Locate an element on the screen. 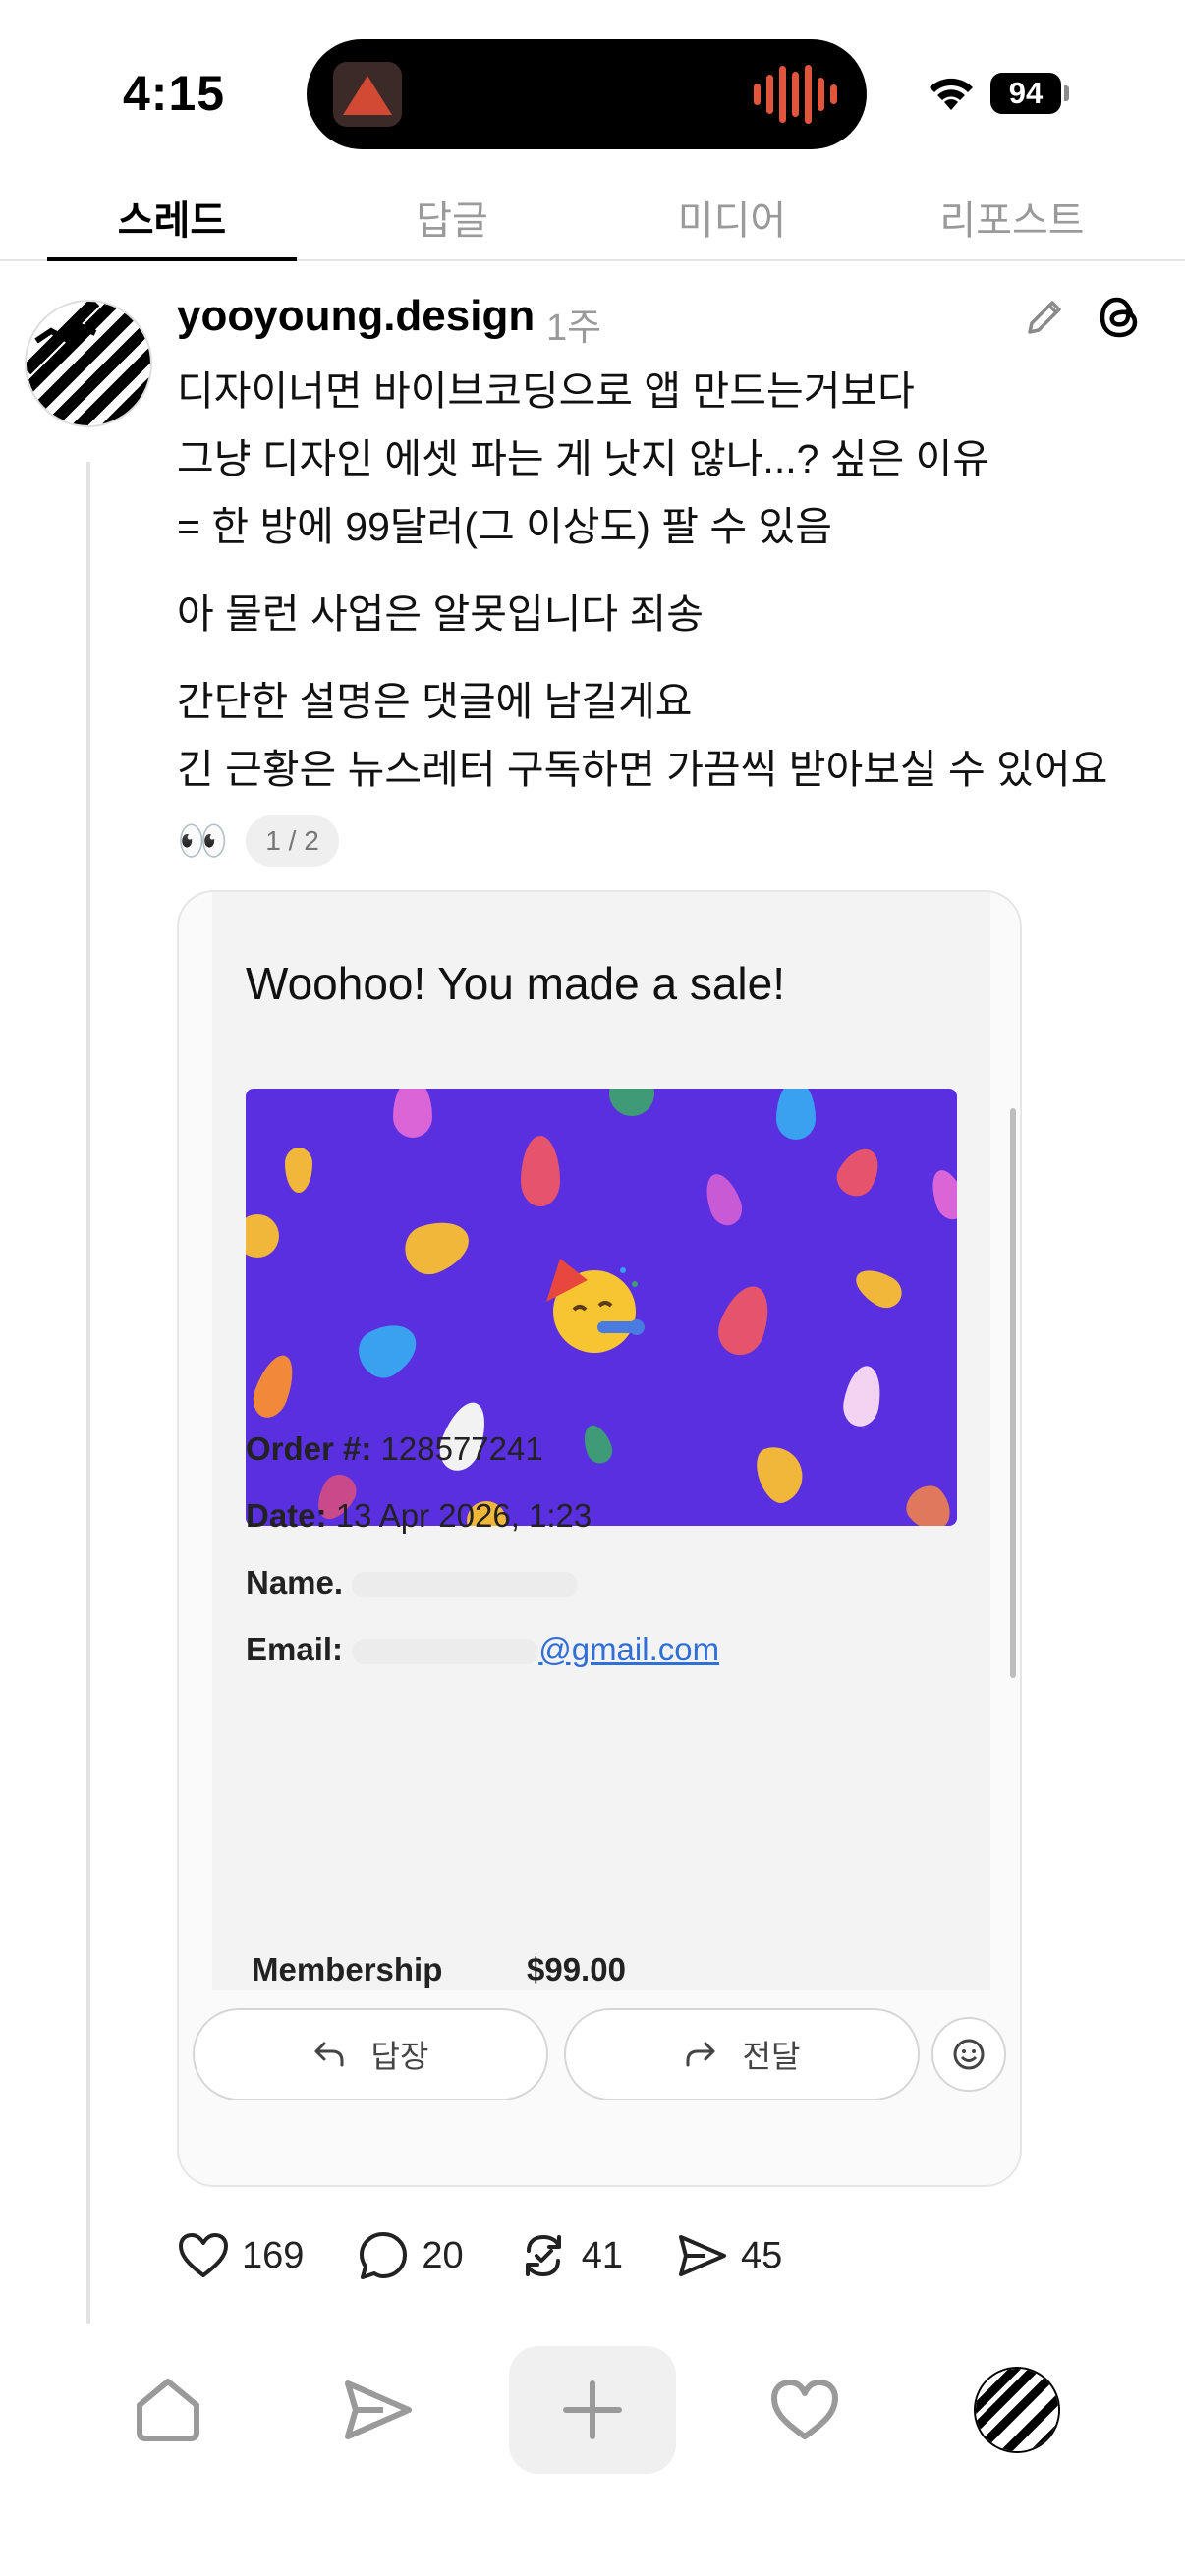  like-action: 169 is located at coordinates (241, 2255).